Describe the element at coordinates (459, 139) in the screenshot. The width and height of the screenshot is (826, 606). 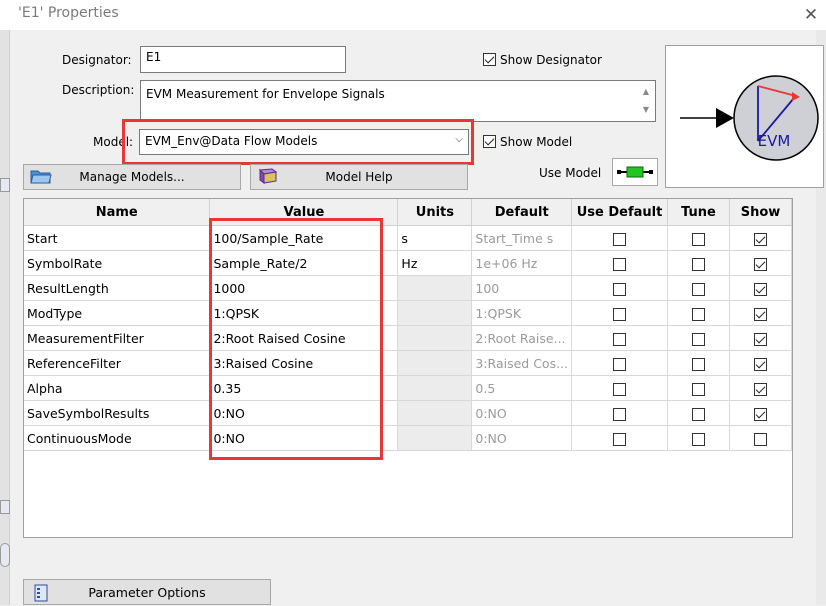
I see `chevron-down-icon: ⌵` at that location.